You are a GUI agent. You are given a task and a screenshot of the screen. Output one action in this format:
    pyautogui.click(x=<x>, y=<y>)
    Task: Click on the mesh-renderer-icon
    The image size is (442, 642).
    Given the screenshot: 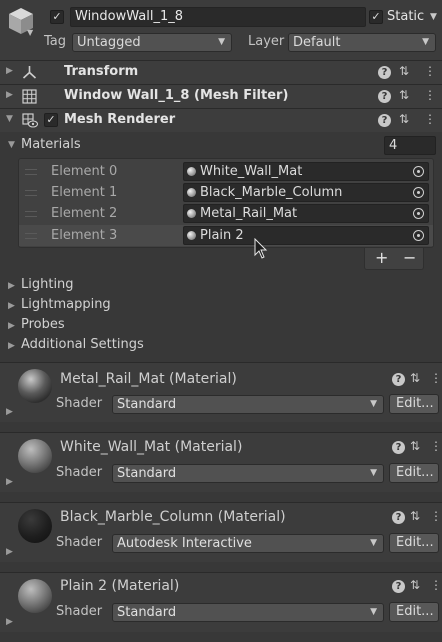 What is the action you would take?
    pyautogui.click(x=30, y=120)
    